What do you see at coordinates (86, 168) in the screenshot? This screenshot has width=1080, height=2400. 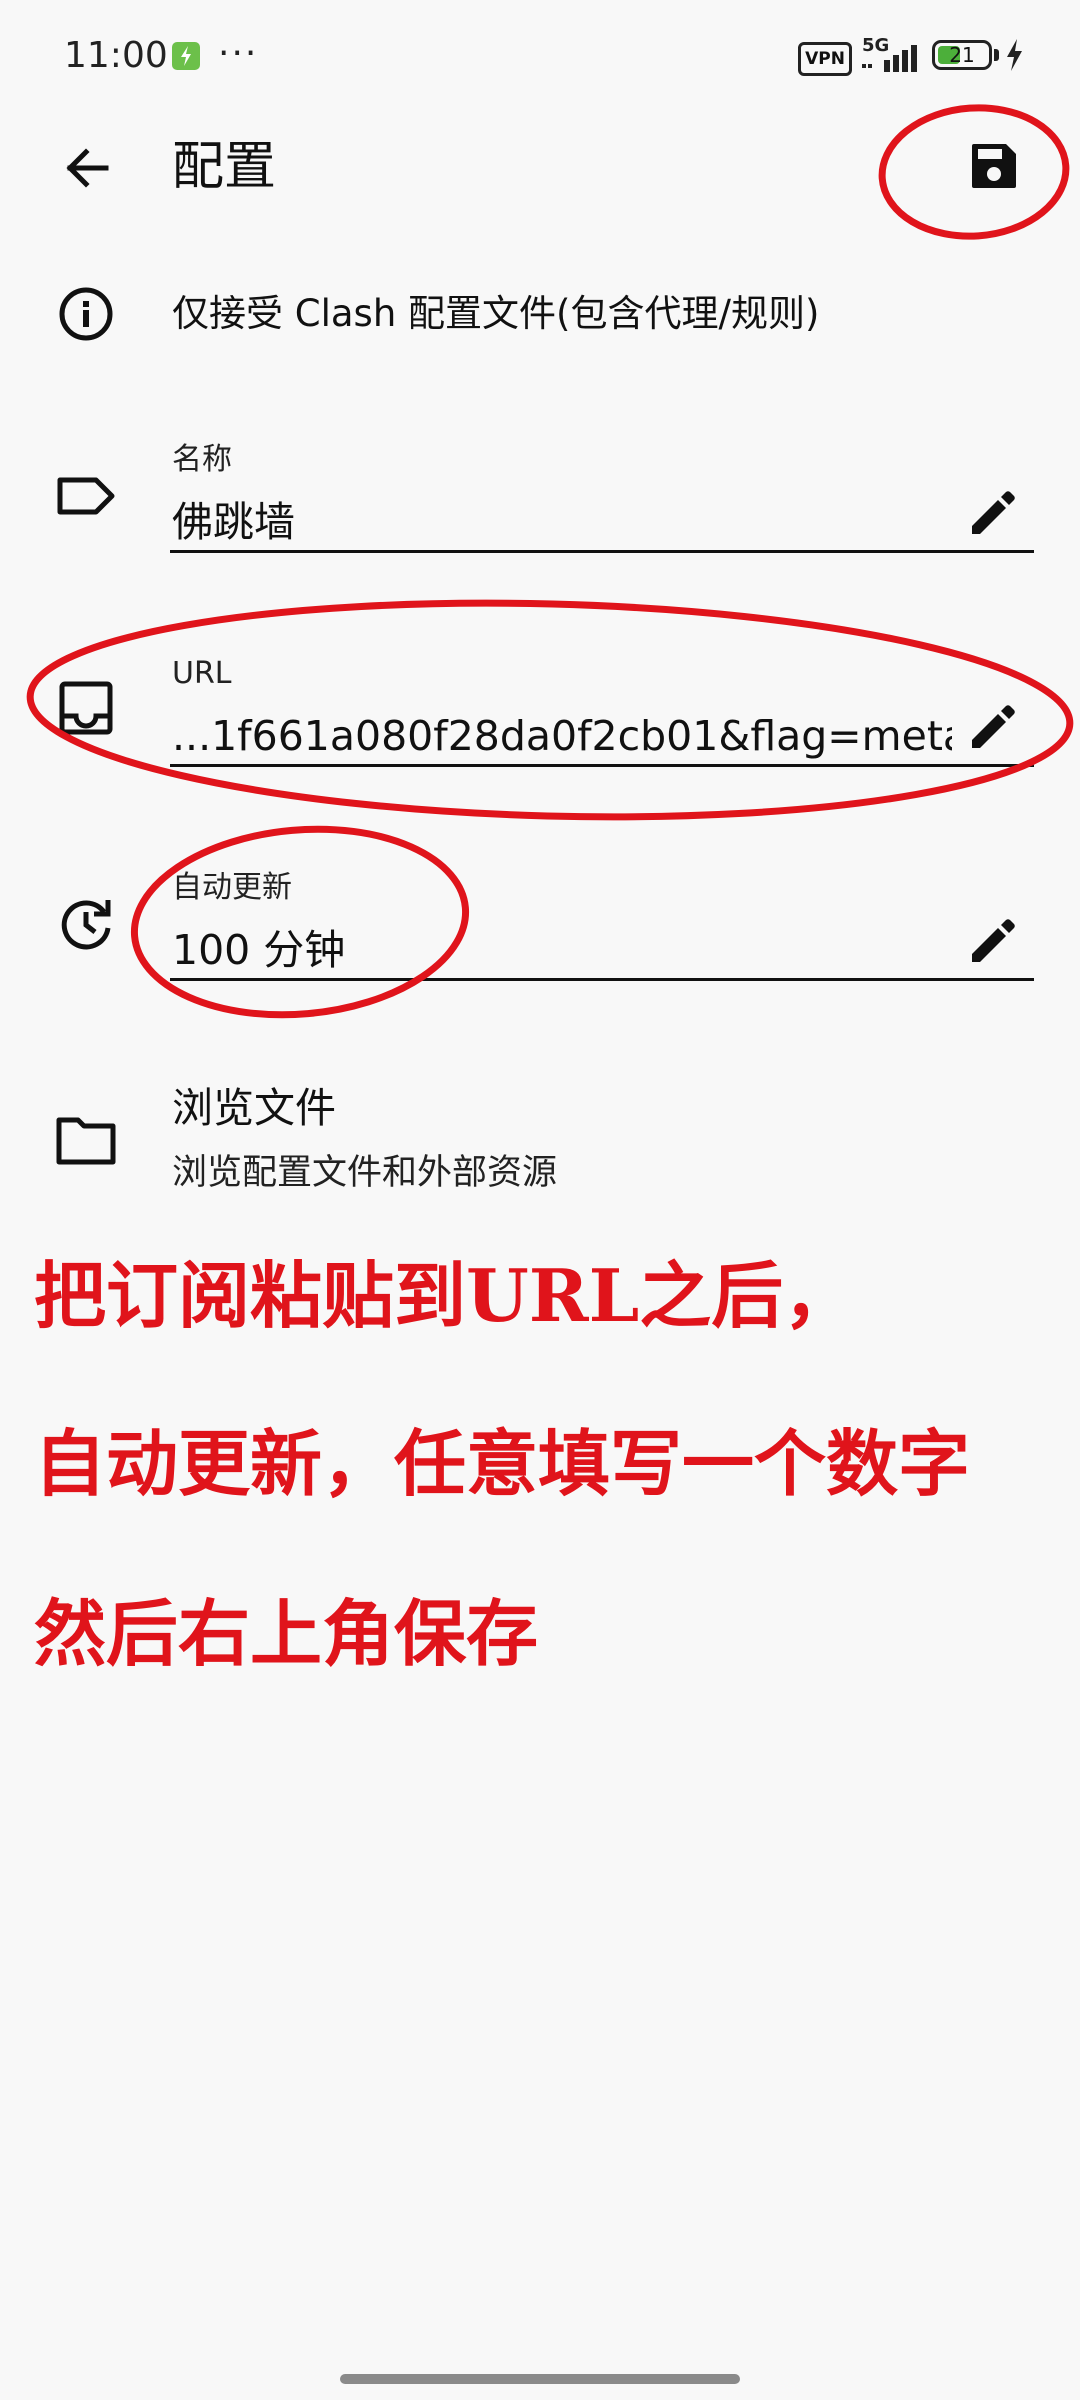 I see `arrow-back-icon` at bounding box center [86, 168].